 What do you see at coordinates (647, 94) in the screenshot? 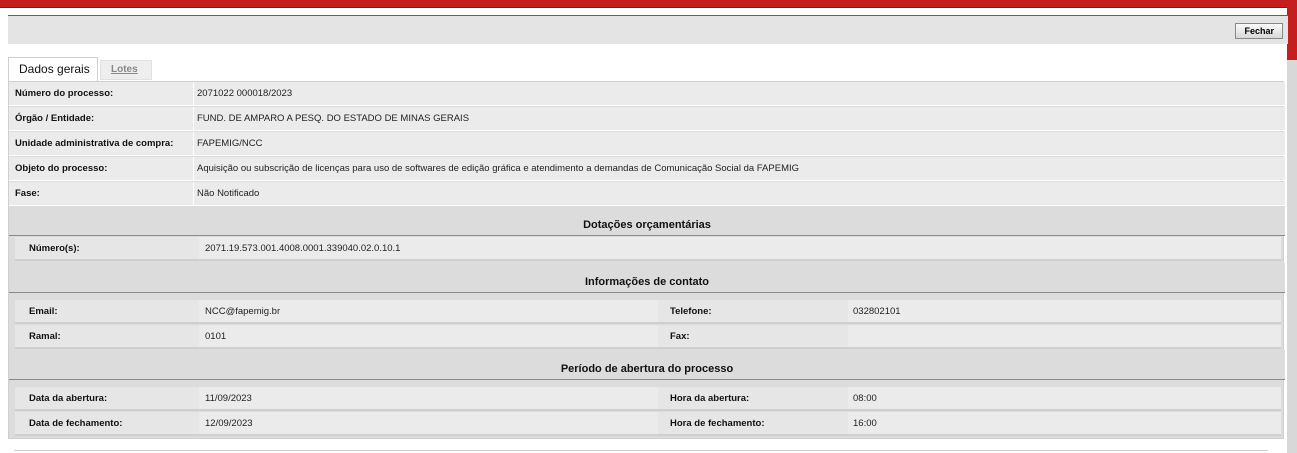
I see `row-numero-processo: Número do processo: 2071022 000018/2023` at bounding box center [647, 94].